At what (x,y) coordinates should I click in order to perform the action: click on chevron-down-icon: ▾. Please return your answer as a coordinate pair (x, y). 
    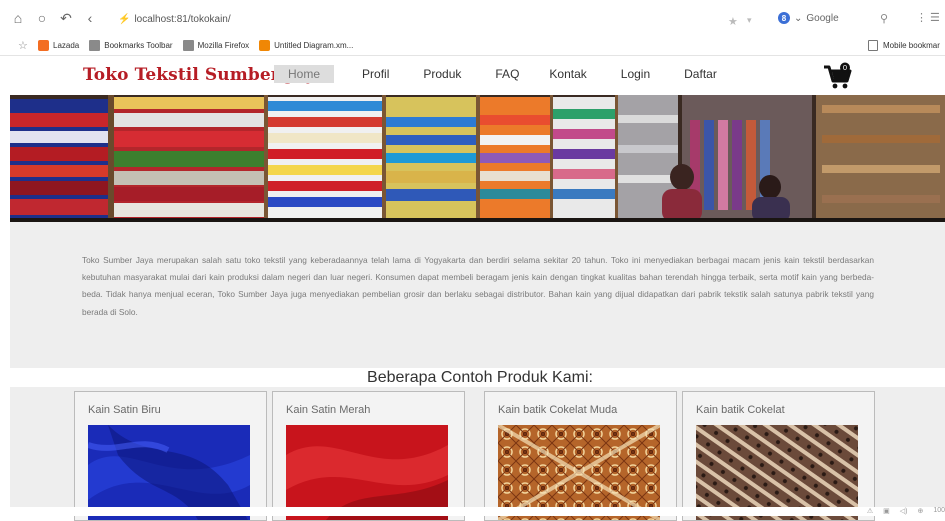
    Looking at the image, I should click on (749, 20).